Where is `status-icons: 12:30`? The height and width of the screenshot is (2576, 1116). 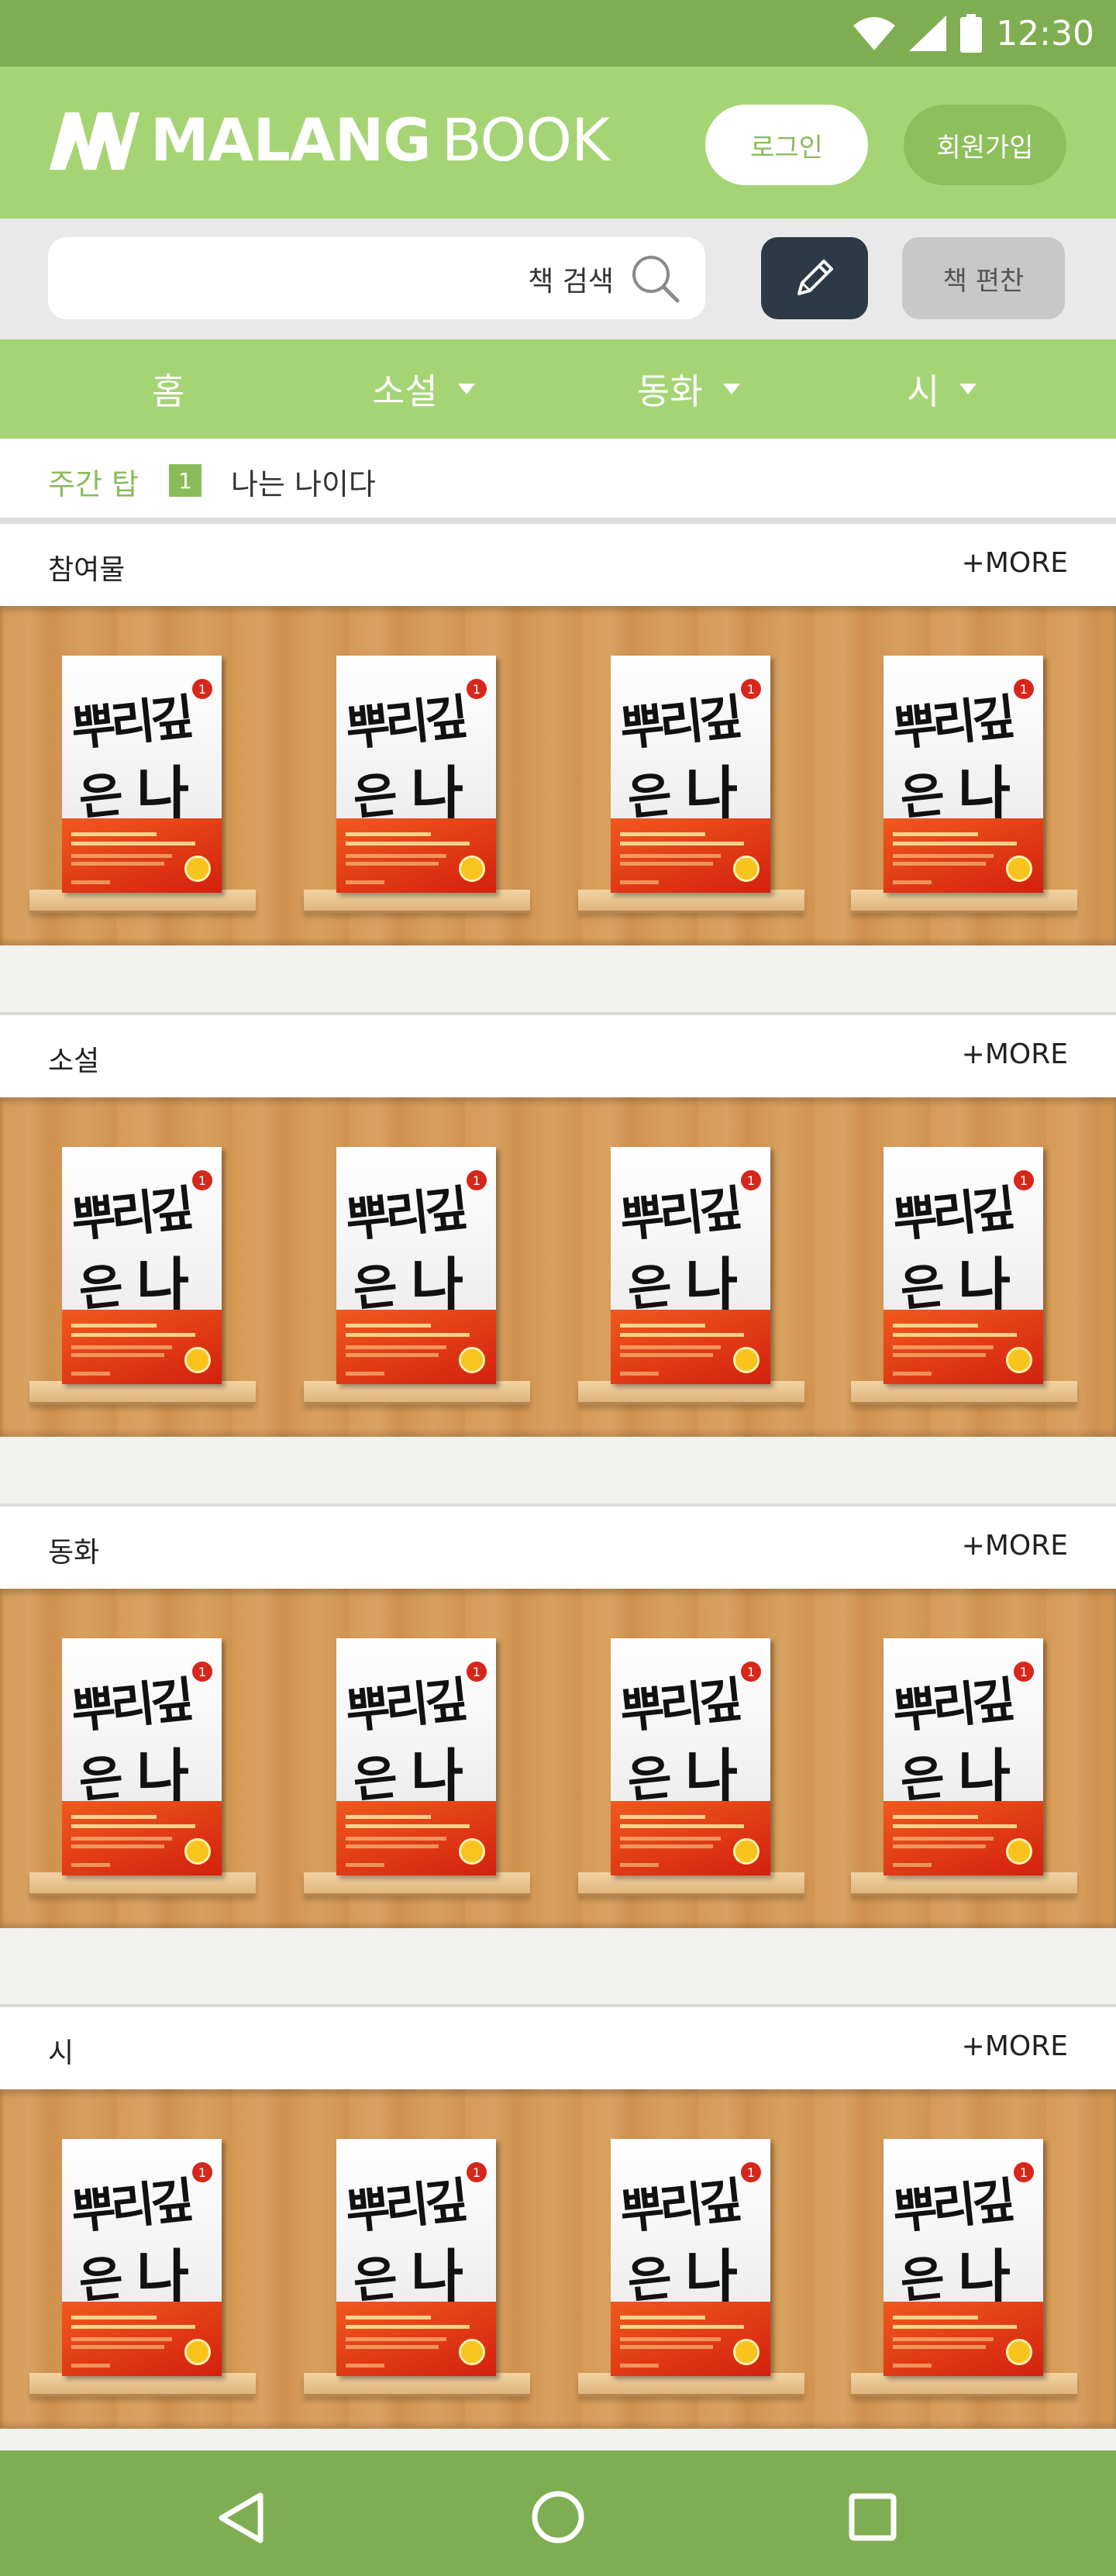
status-icons: 12:30 is located at coordinates (973, 33).